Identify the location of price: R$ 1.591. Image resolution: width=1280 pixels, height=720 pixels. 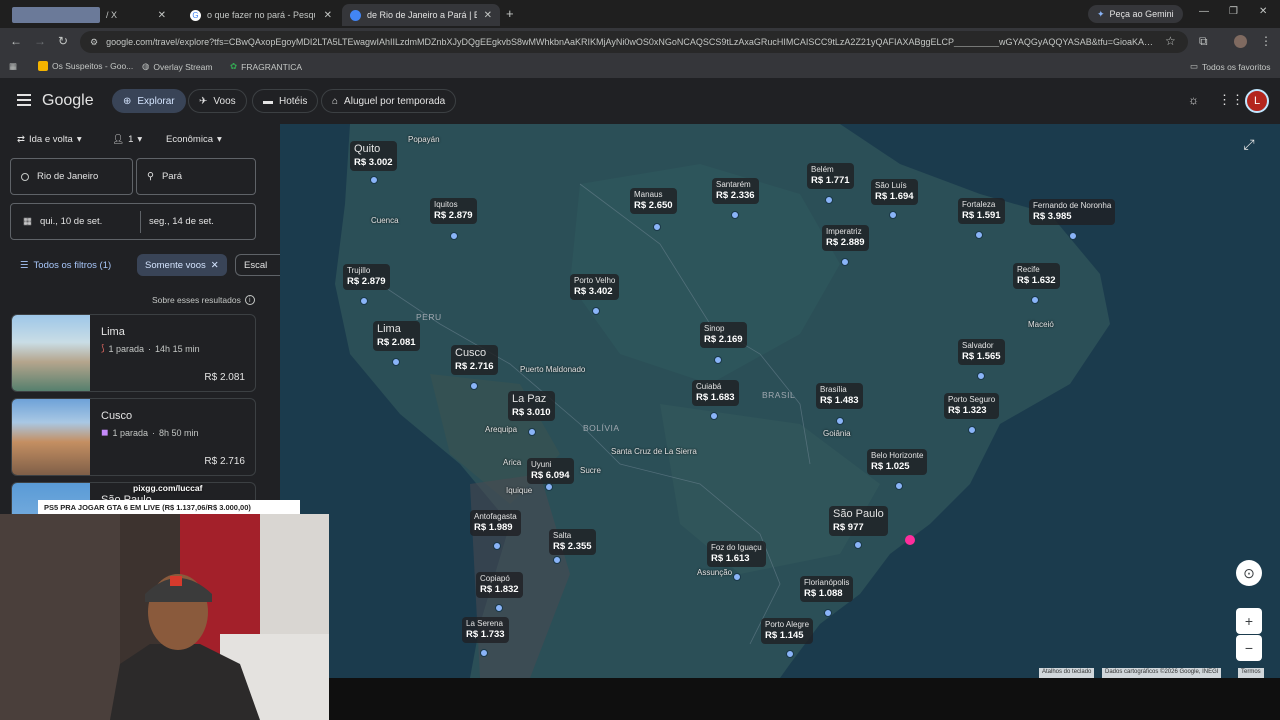
(981, 215).